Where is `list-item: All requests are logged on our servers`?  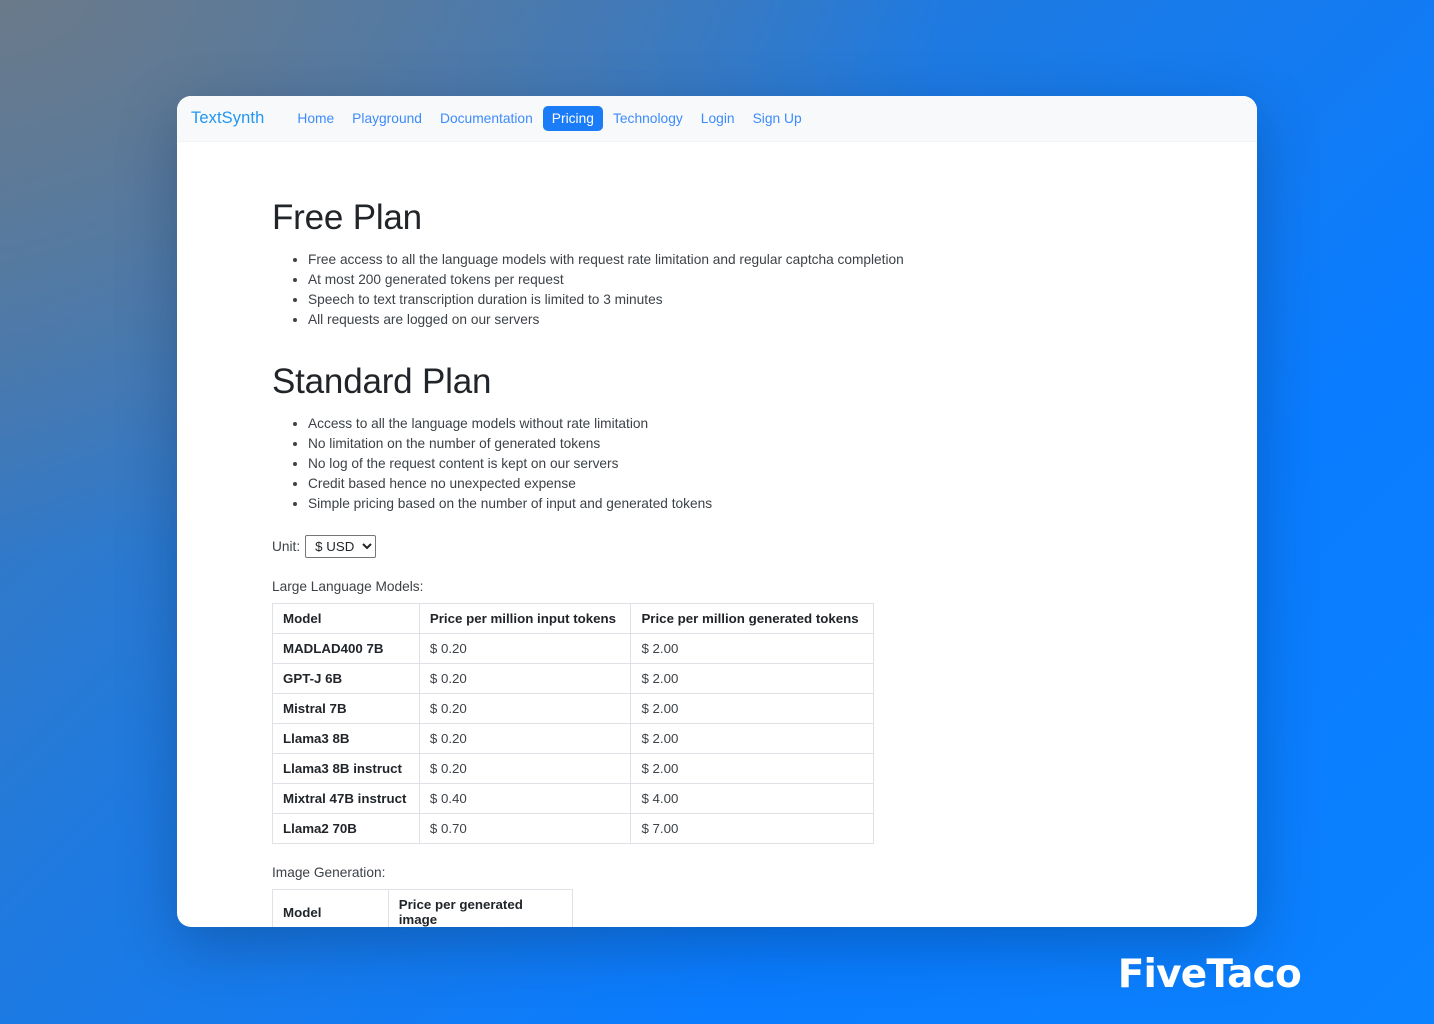 list-item: All requests are logged on our servers is located at coordinates (782, 320).